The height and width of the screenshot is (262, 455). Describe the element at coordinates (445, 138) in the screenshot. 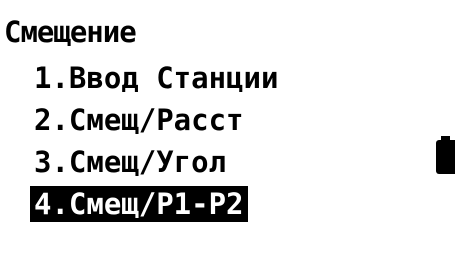

I see `battery-terminal` at that location.